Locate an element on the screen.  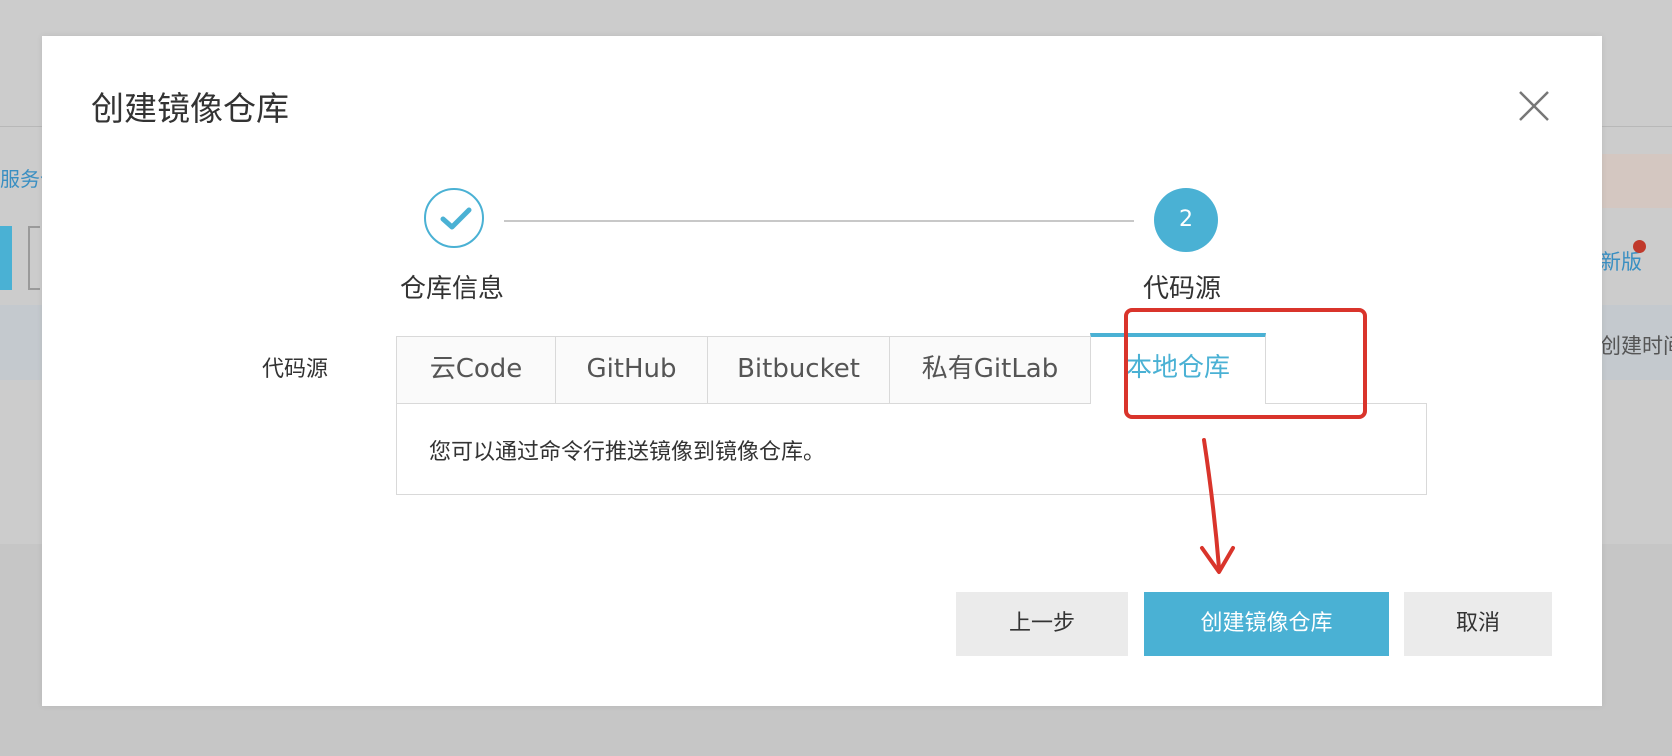
dialog-title: 创建镜像仓库 is located at coordinates (190, 108).